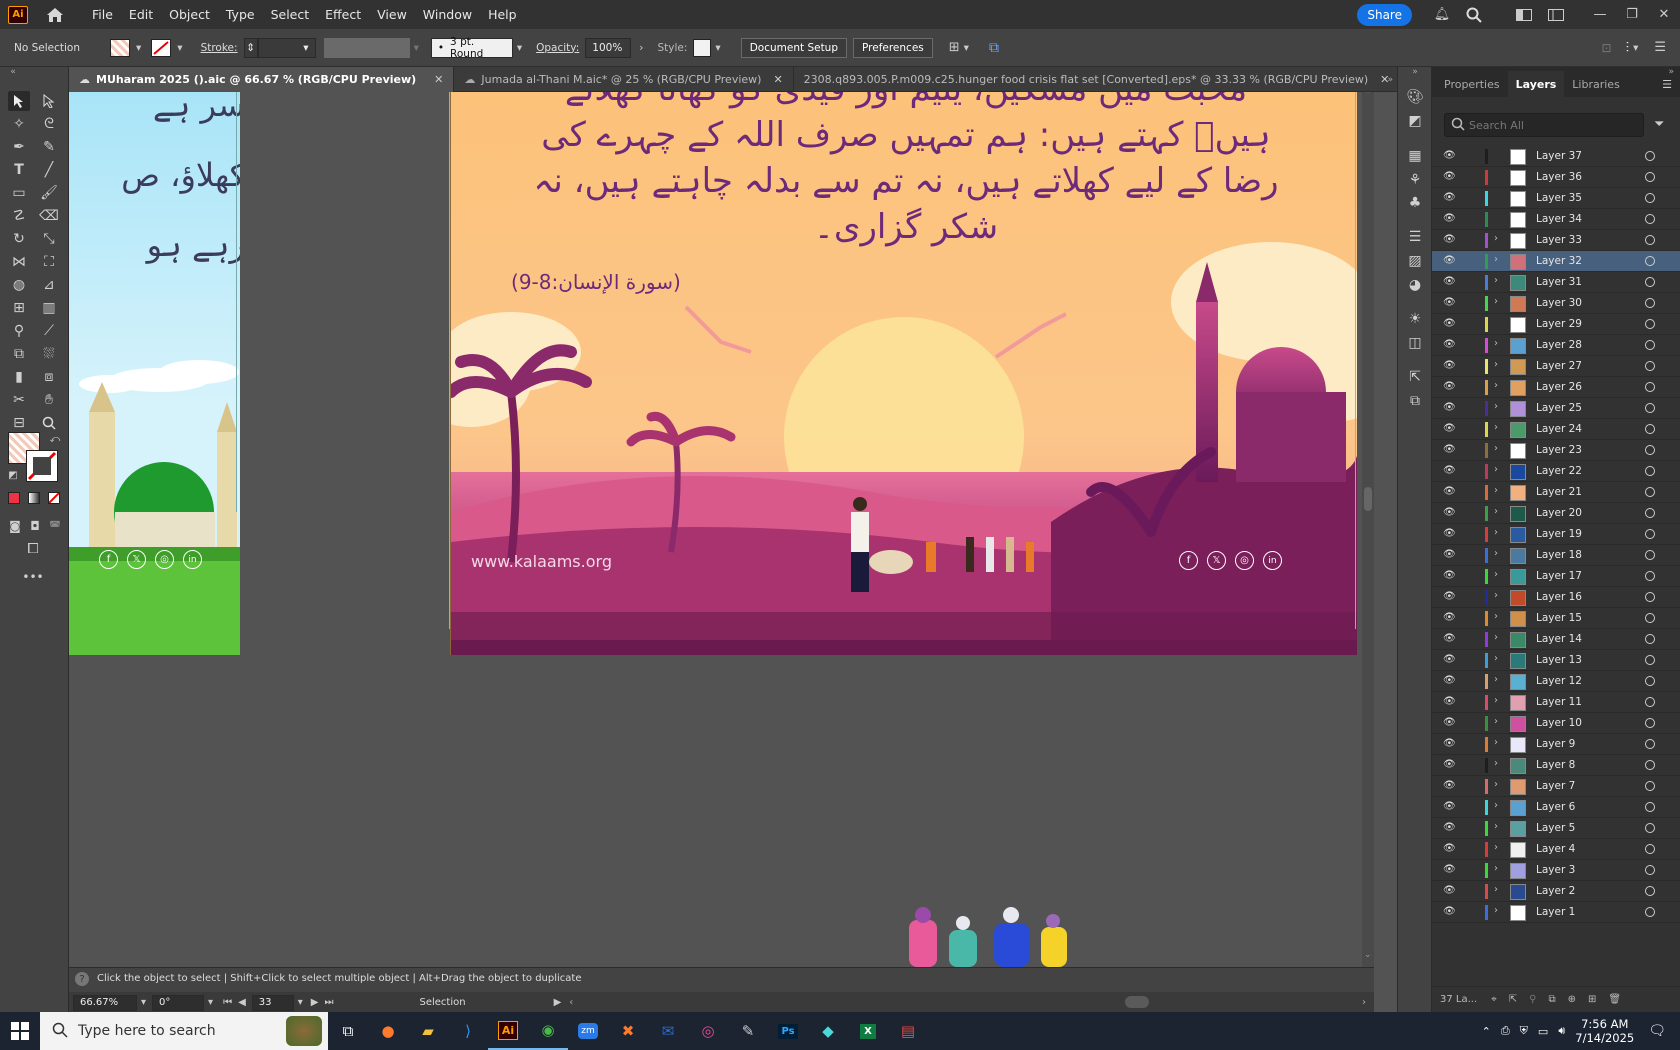  I want to click on lasso-tool-icon: ᘓ, so click(49, 124).